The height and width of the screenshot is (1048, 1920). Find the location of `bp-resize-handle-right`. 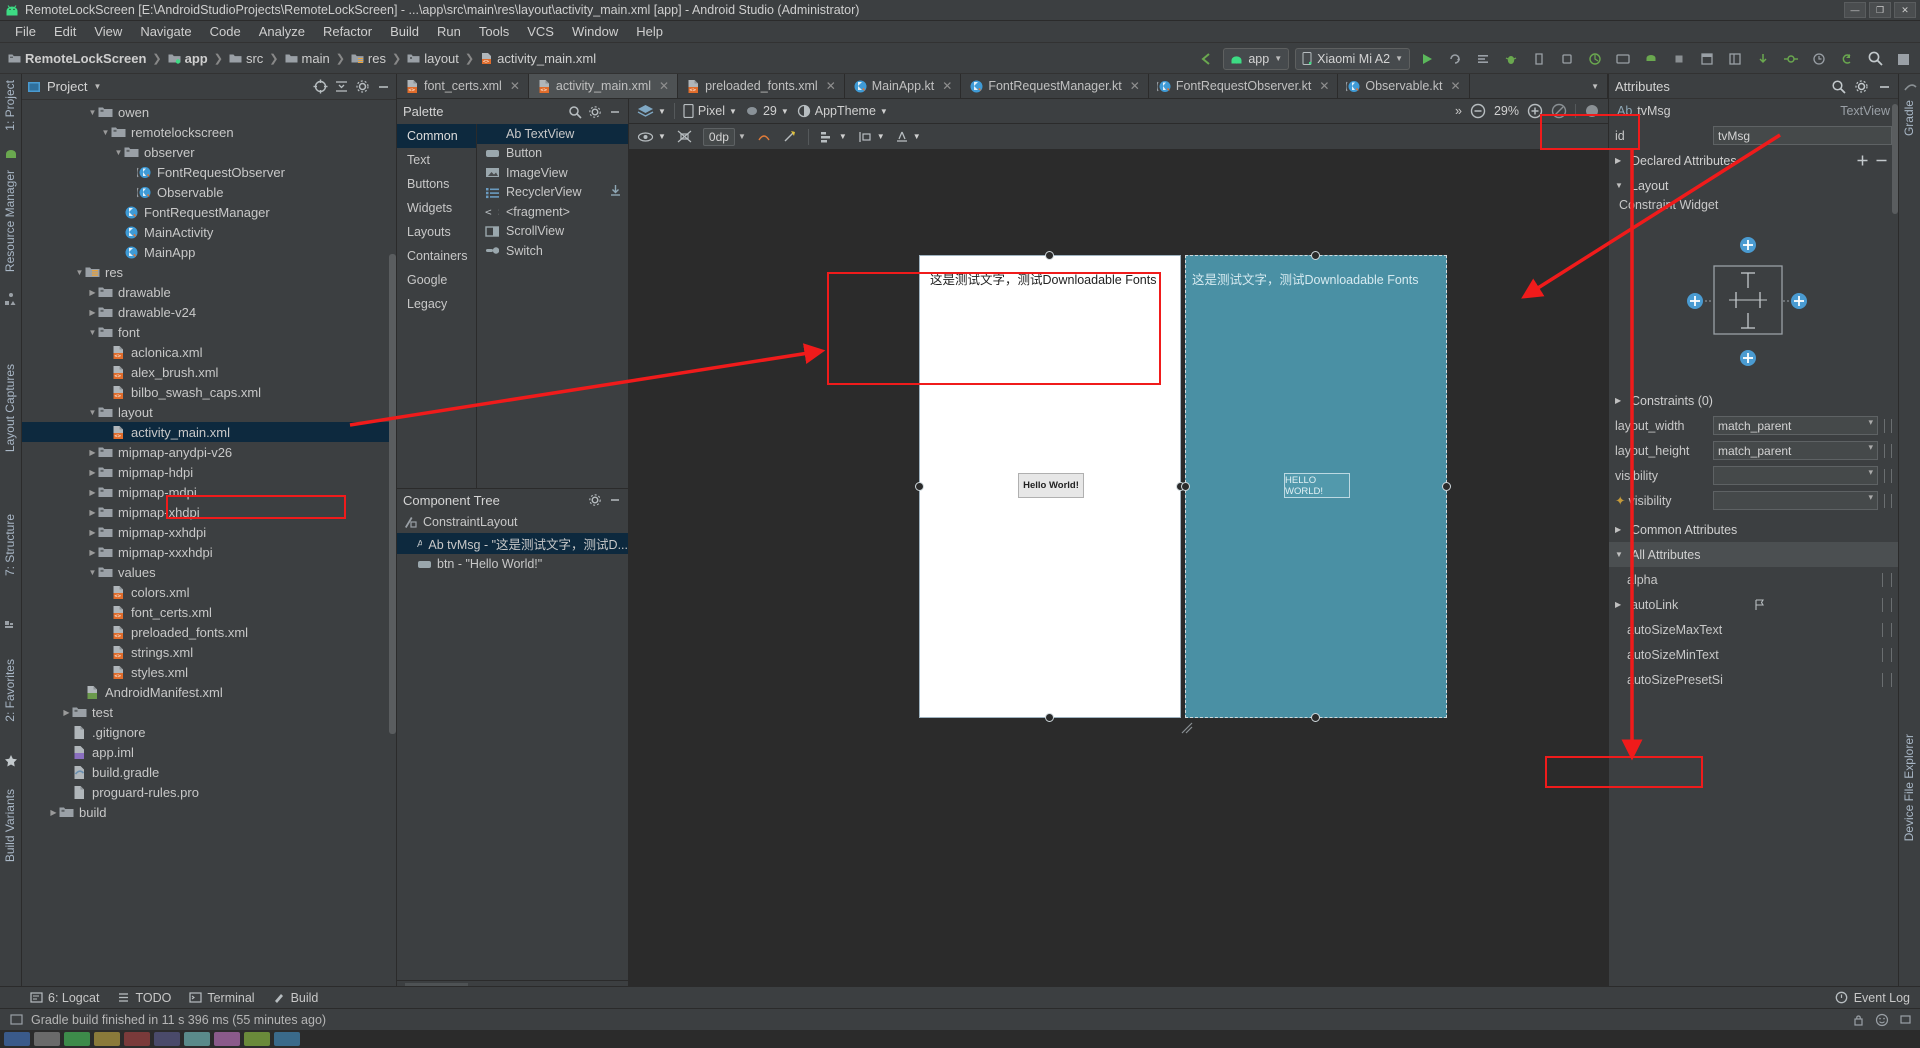

bp-resize-handle-right is located at coordinates (1446, 486).